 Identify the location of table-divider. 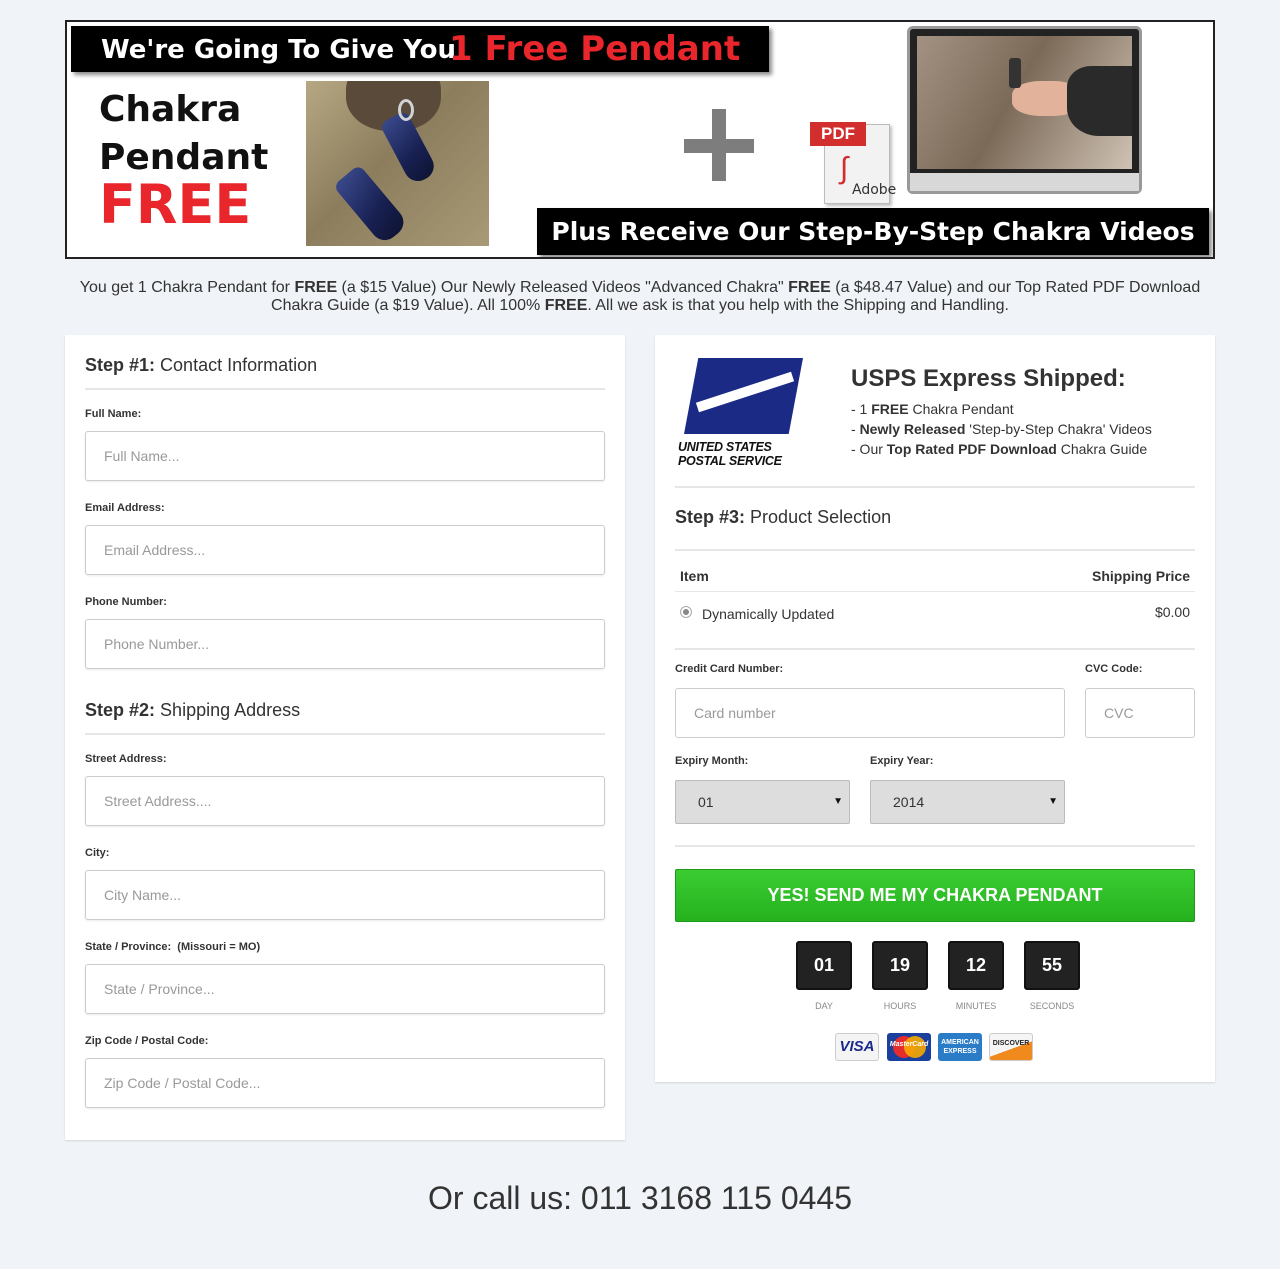
(935, 591).